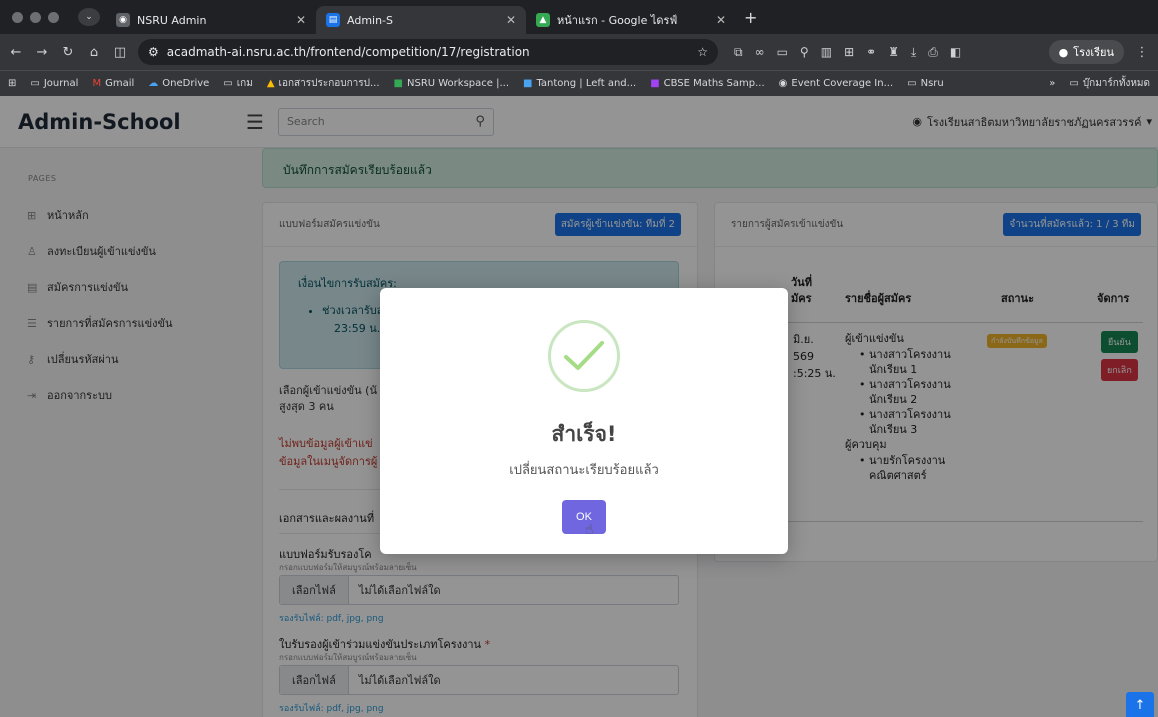 The width and height of the screenshot is (1158, 717). What do you see at coordinates (760, 52) in the screenshot?
I see `extension-icon: ∞` at bounding box center [760, 52].